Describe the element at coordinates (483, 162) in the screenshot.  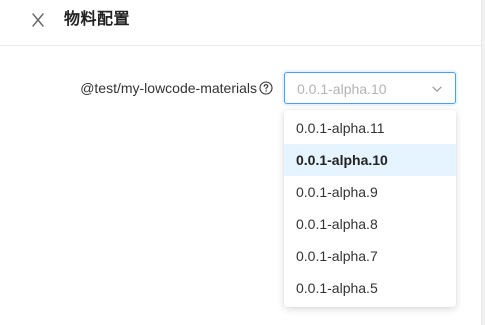
I see `panel-divider` at that location.